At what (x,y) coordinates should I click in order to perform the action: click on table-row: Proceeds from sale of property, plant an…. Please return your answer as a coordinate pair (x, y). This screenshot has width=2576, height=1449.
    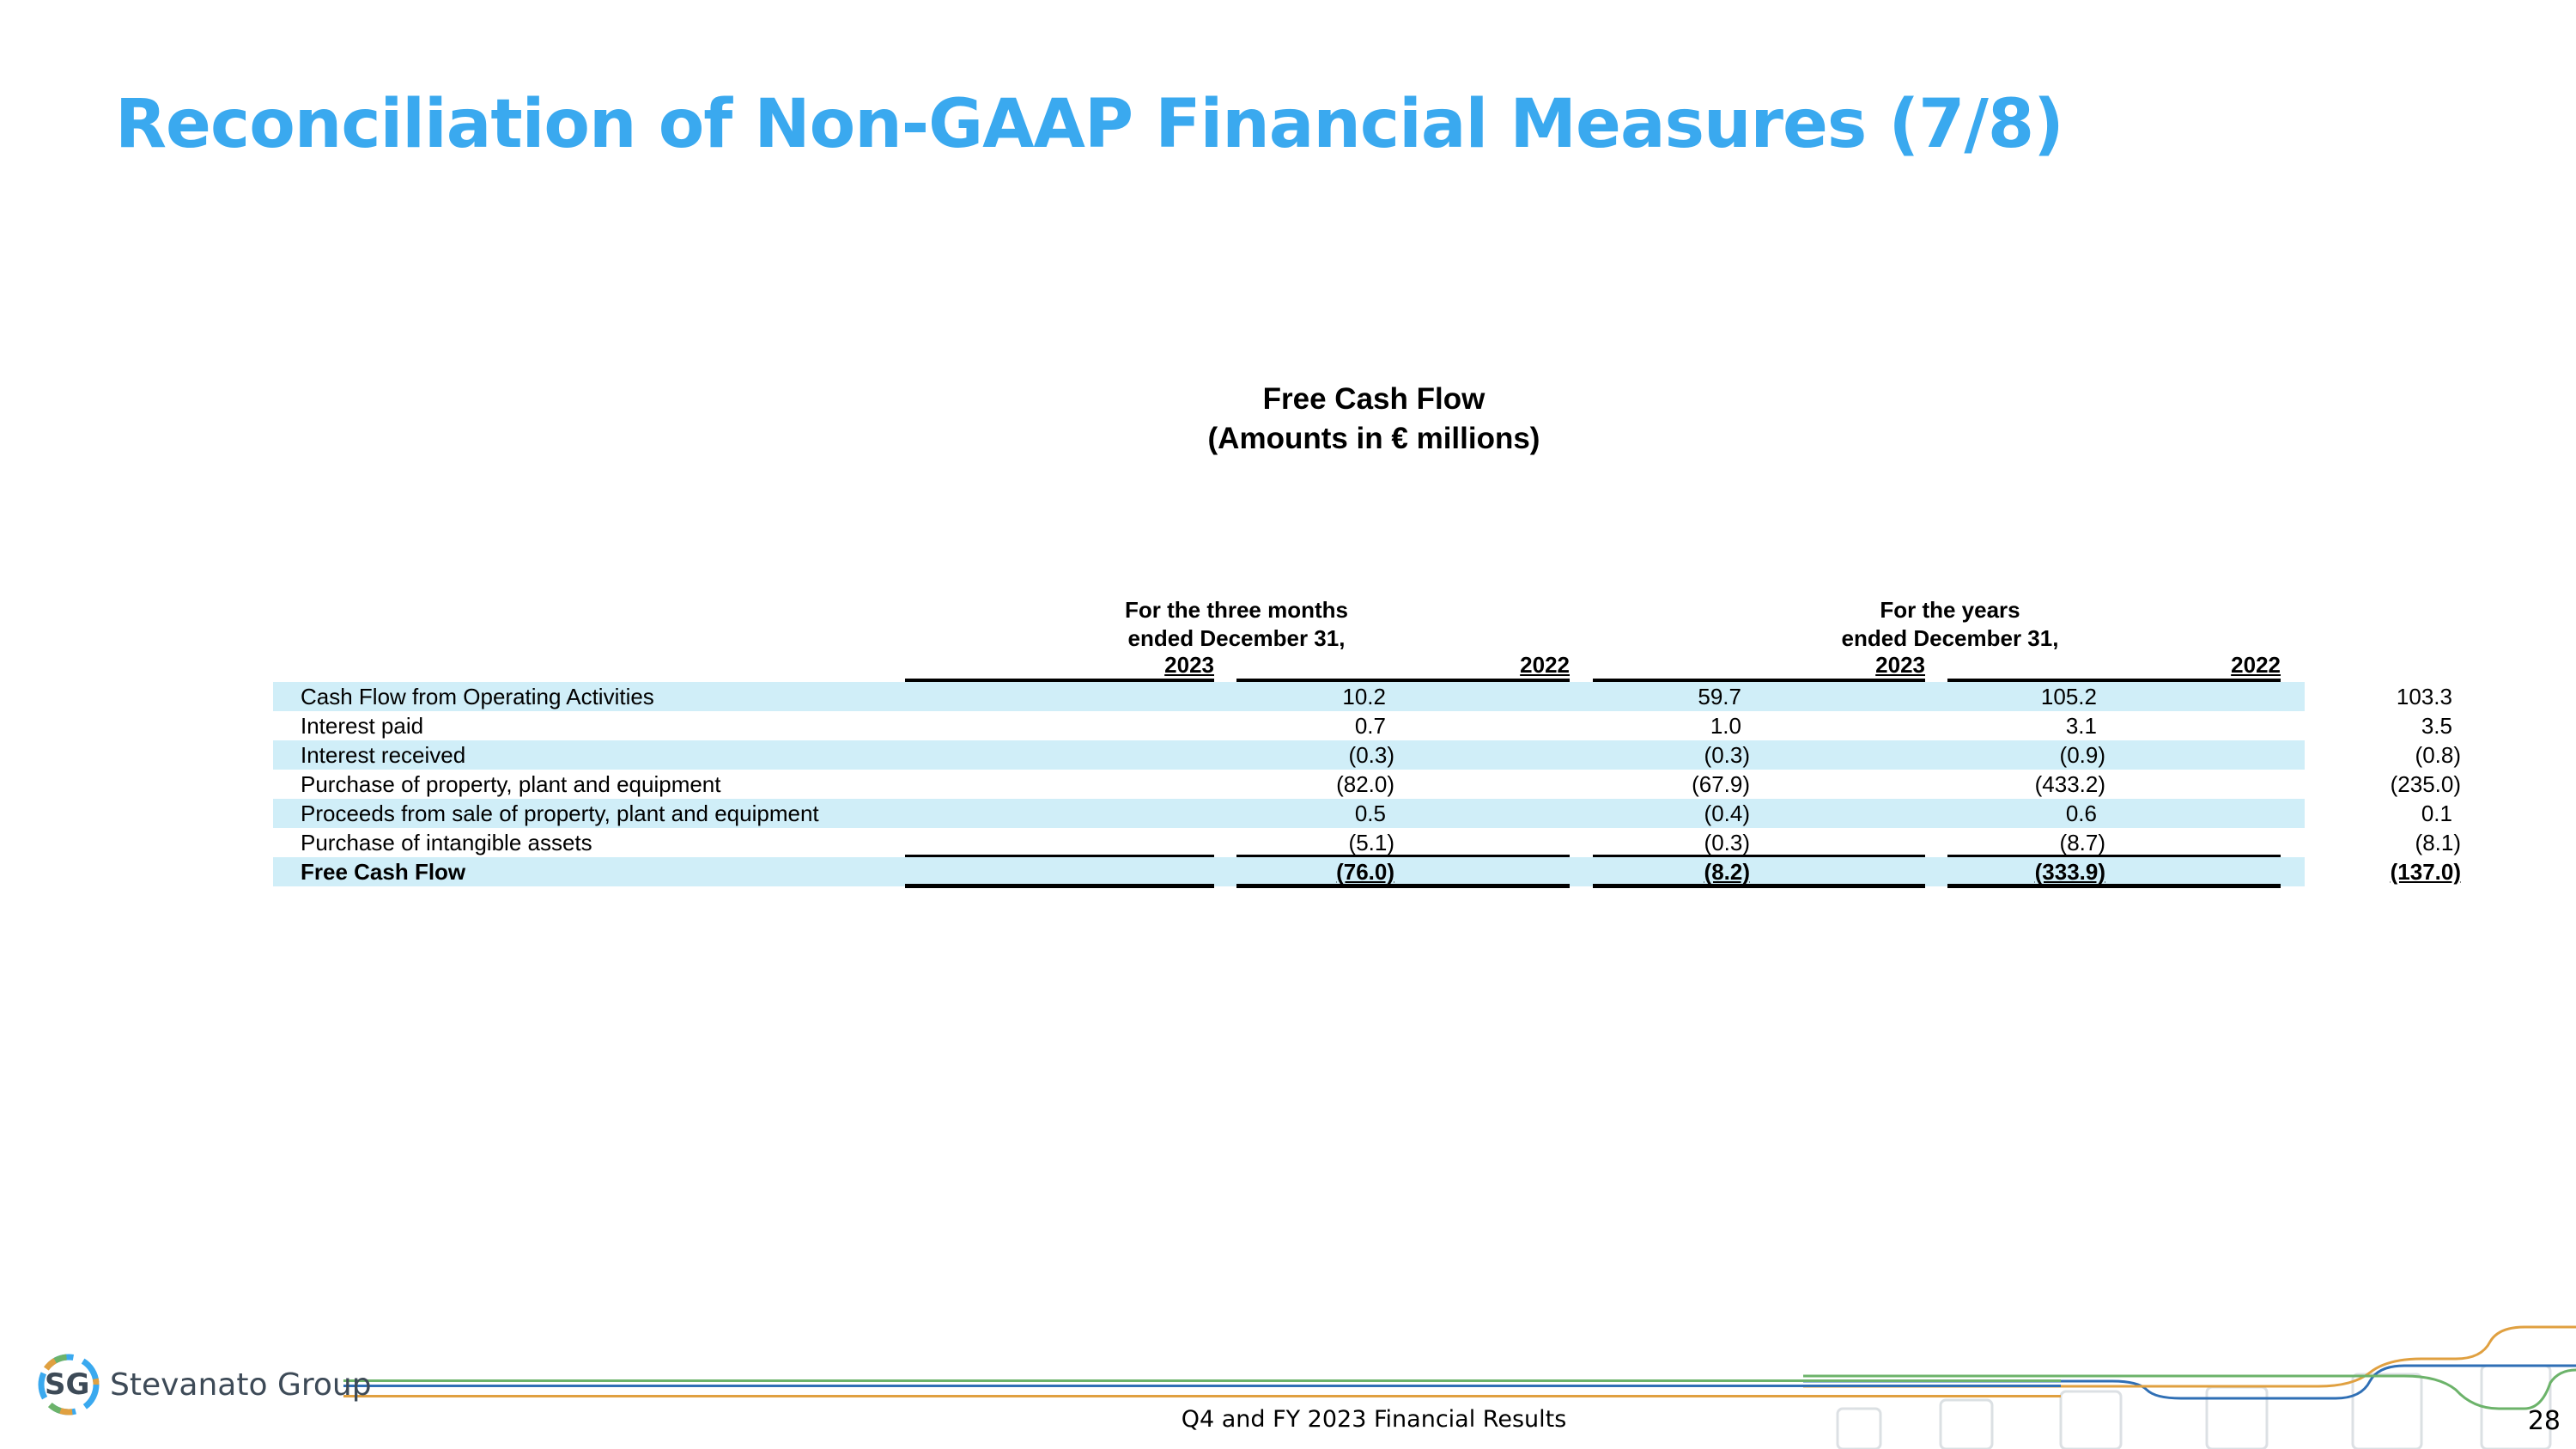
    Looking at the image, I should click on (1363, 813).